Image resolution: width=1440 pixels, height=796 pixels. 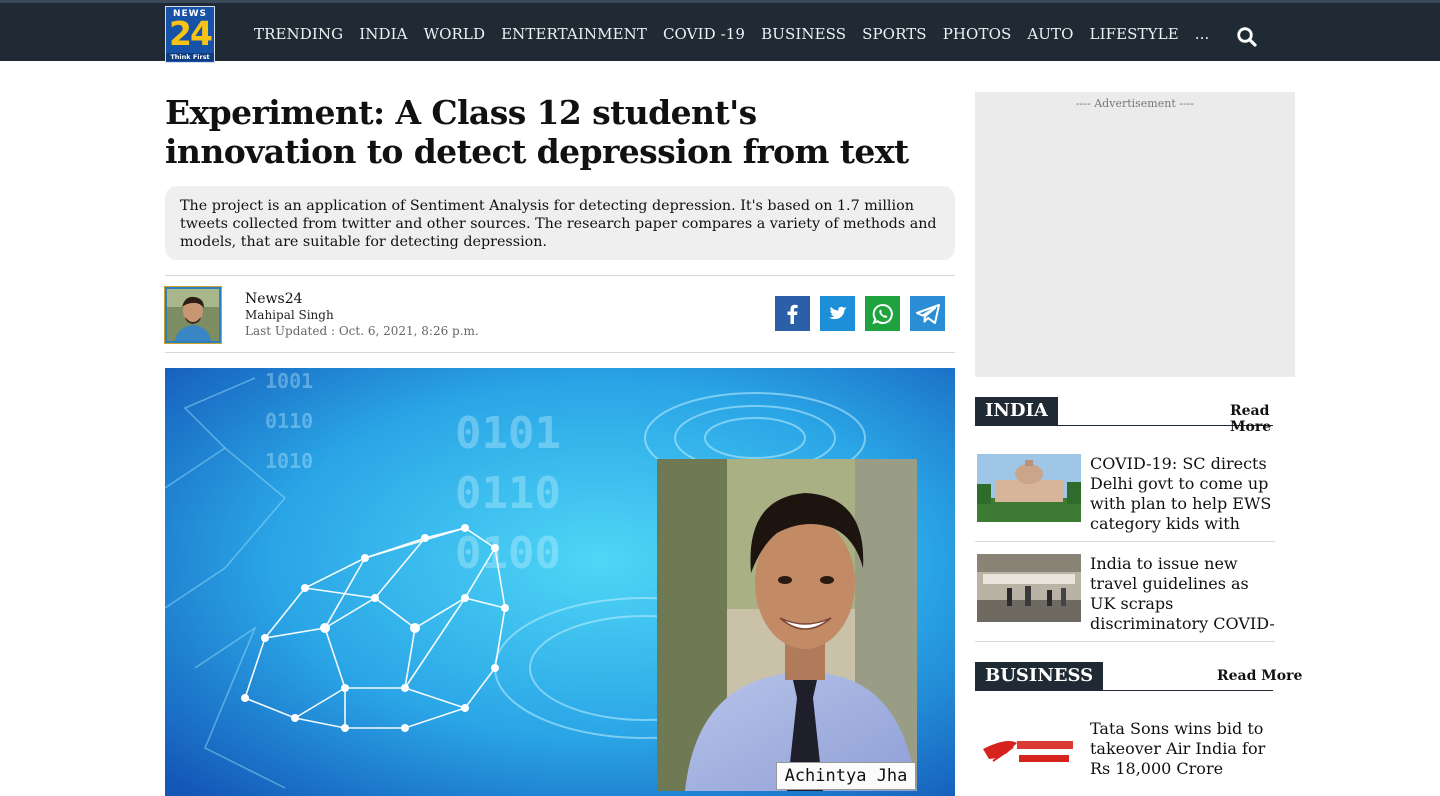 I want to click on nav-item-india: INDIA, so click(x=383, y=34).